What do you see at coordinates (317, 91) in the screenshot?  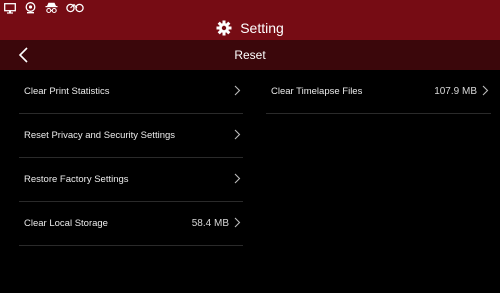 I see `item-label: Clear Timelapse Files` at bounding box center [317, 91].